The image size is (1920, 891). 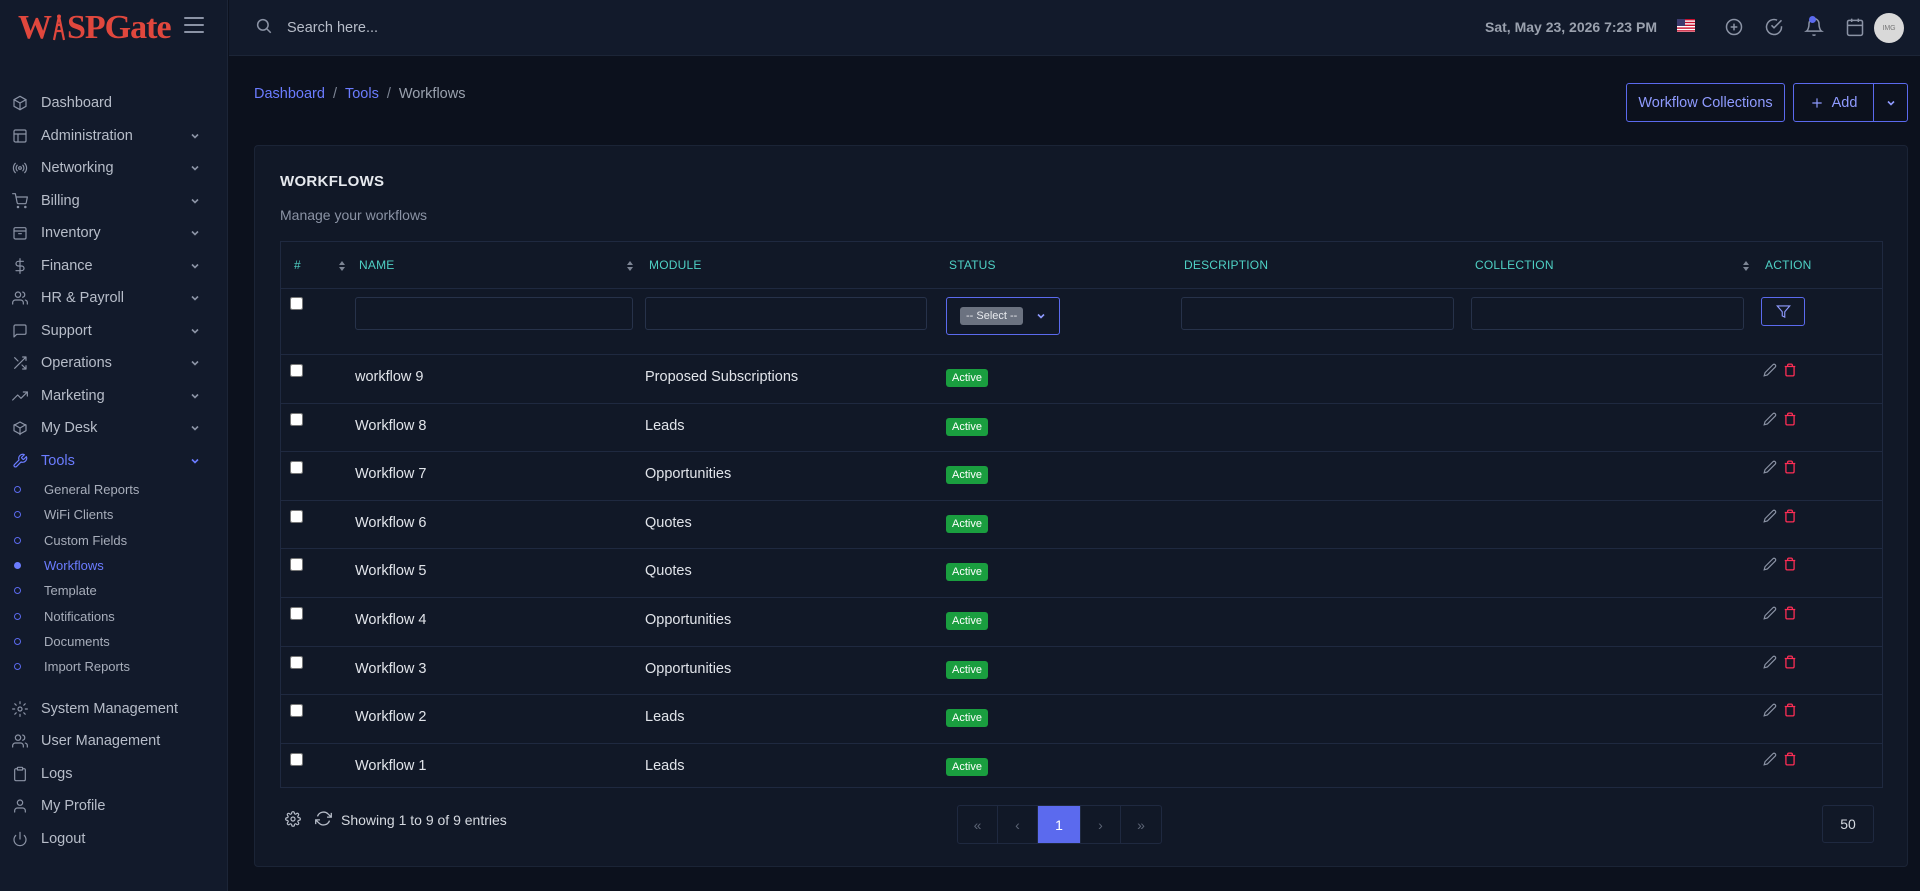 I want to click on add-button: Add, so click(x=1833, y=102).